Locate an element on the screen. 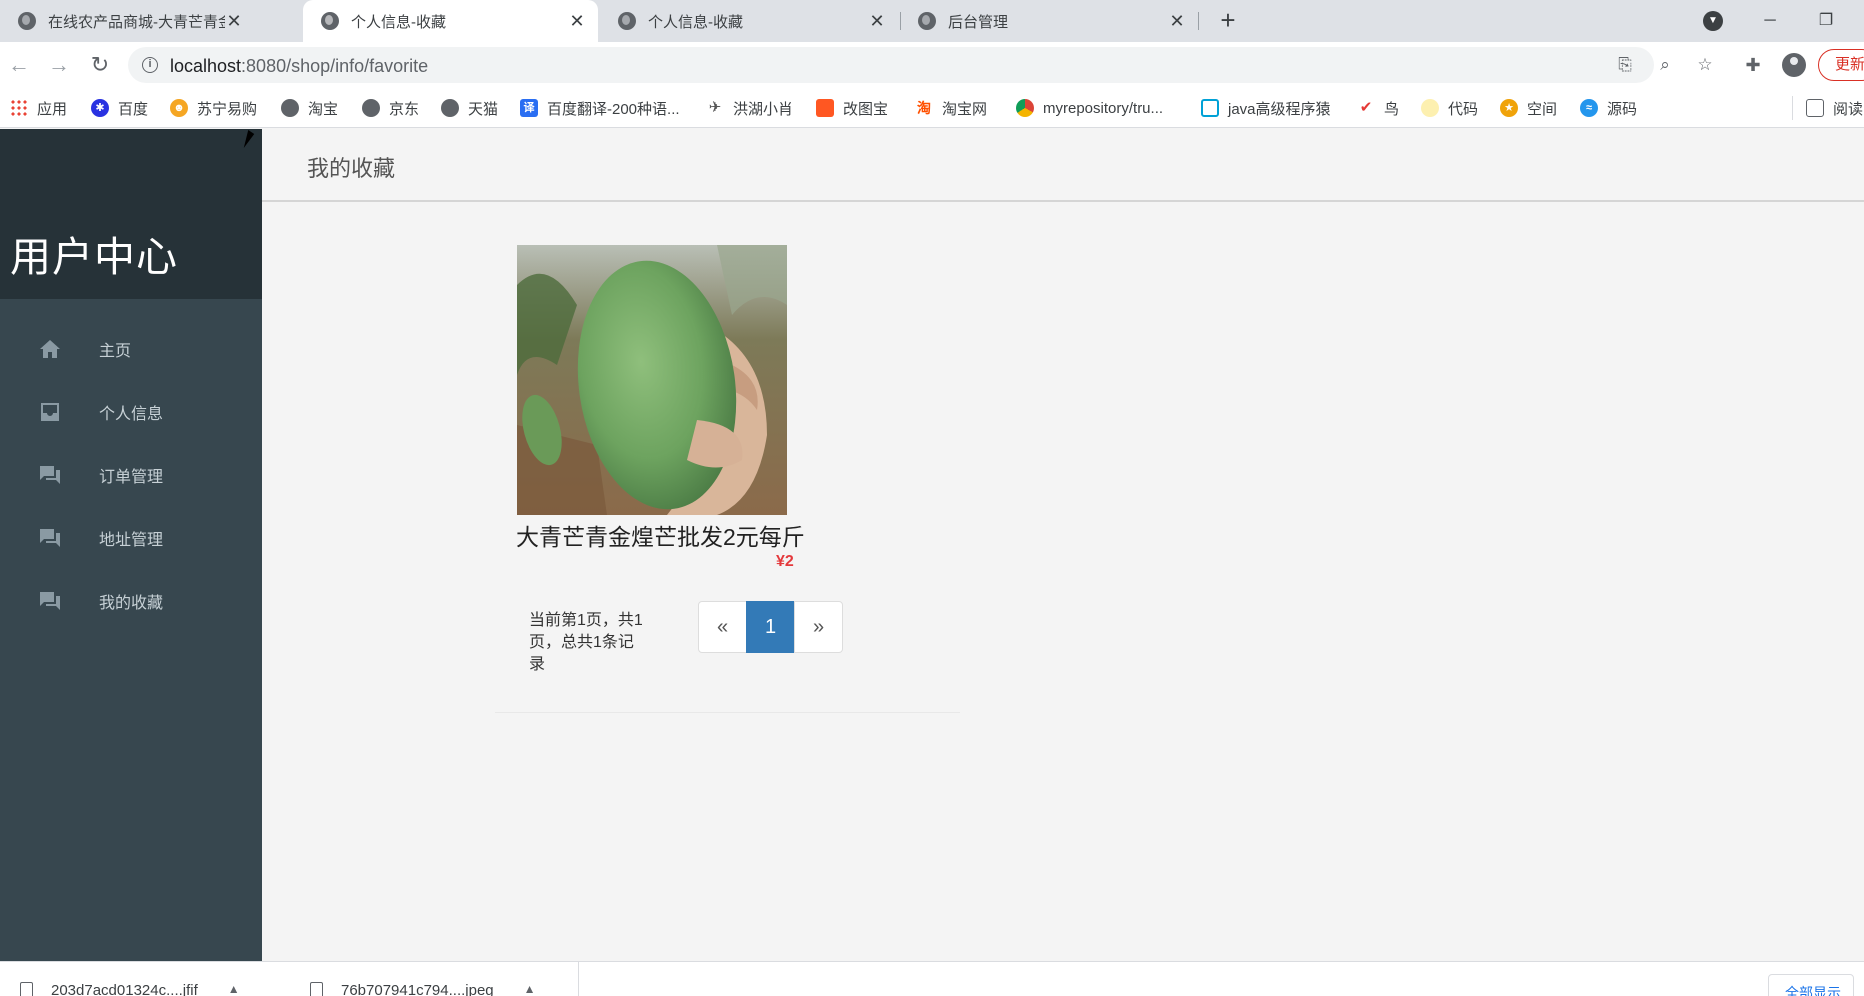 The width and height of the screenshot is (1864, 996). bookmark-item: ☻ 苏宁易购 is located at coordinates (213, 108).